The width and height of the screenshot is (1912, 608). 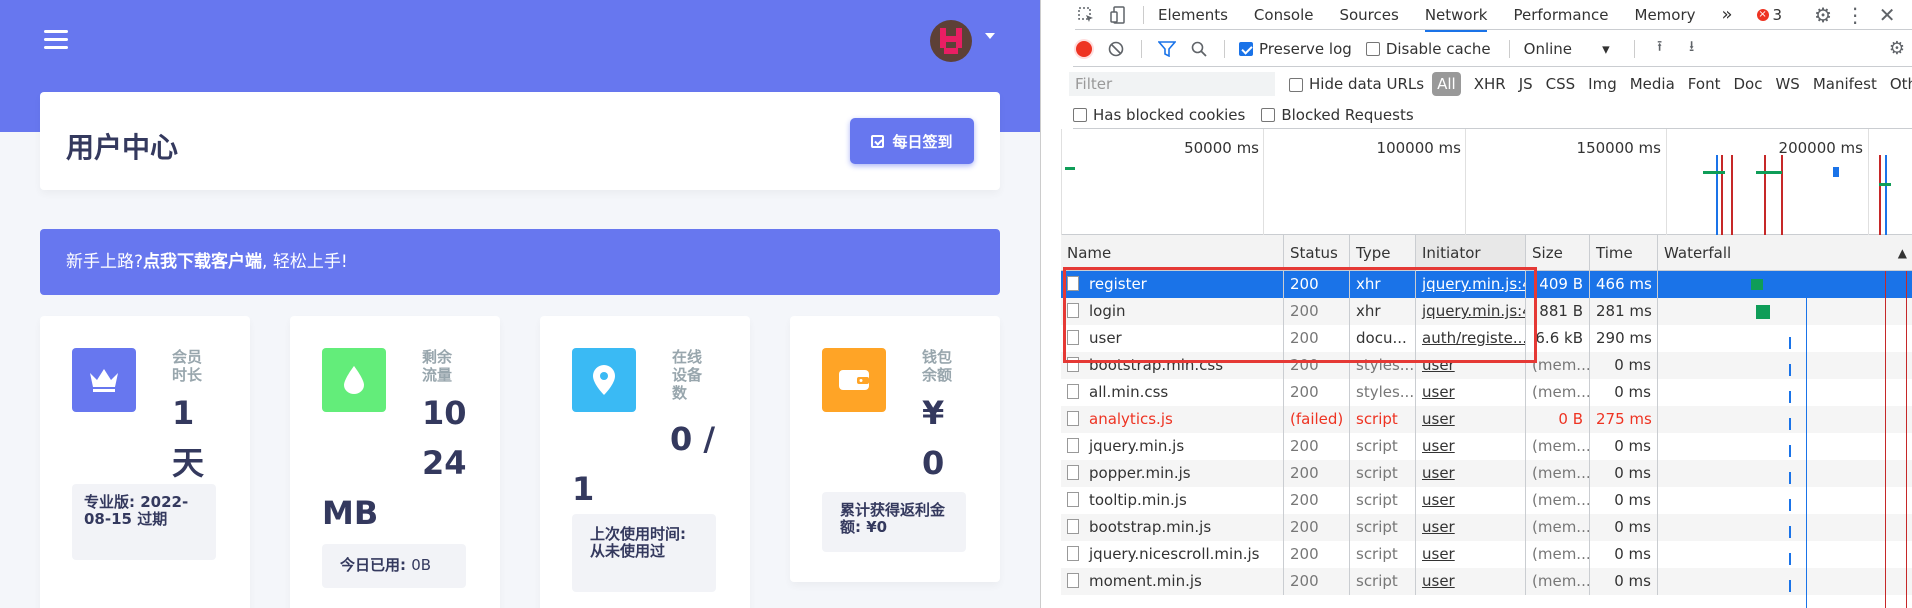 I want to click on request-row: popper.min.js 200 script user (mem... 0 ms, so click(x=1486, y=473).